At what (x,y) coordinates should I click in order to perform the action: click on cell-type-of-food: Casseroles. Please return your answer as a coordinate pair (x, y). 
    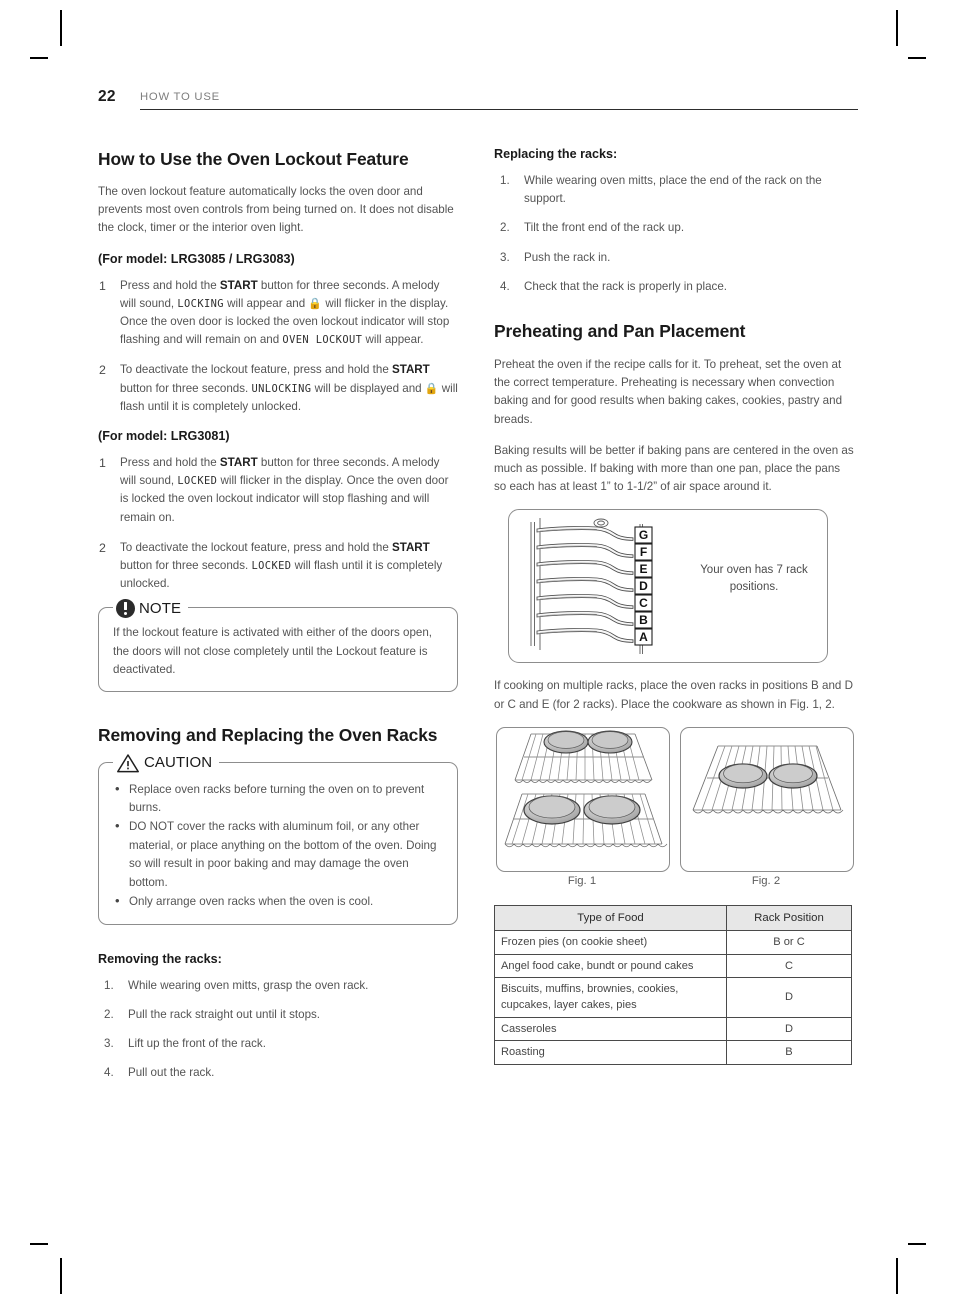
    Looking at the image, I should click on (610, 1029).